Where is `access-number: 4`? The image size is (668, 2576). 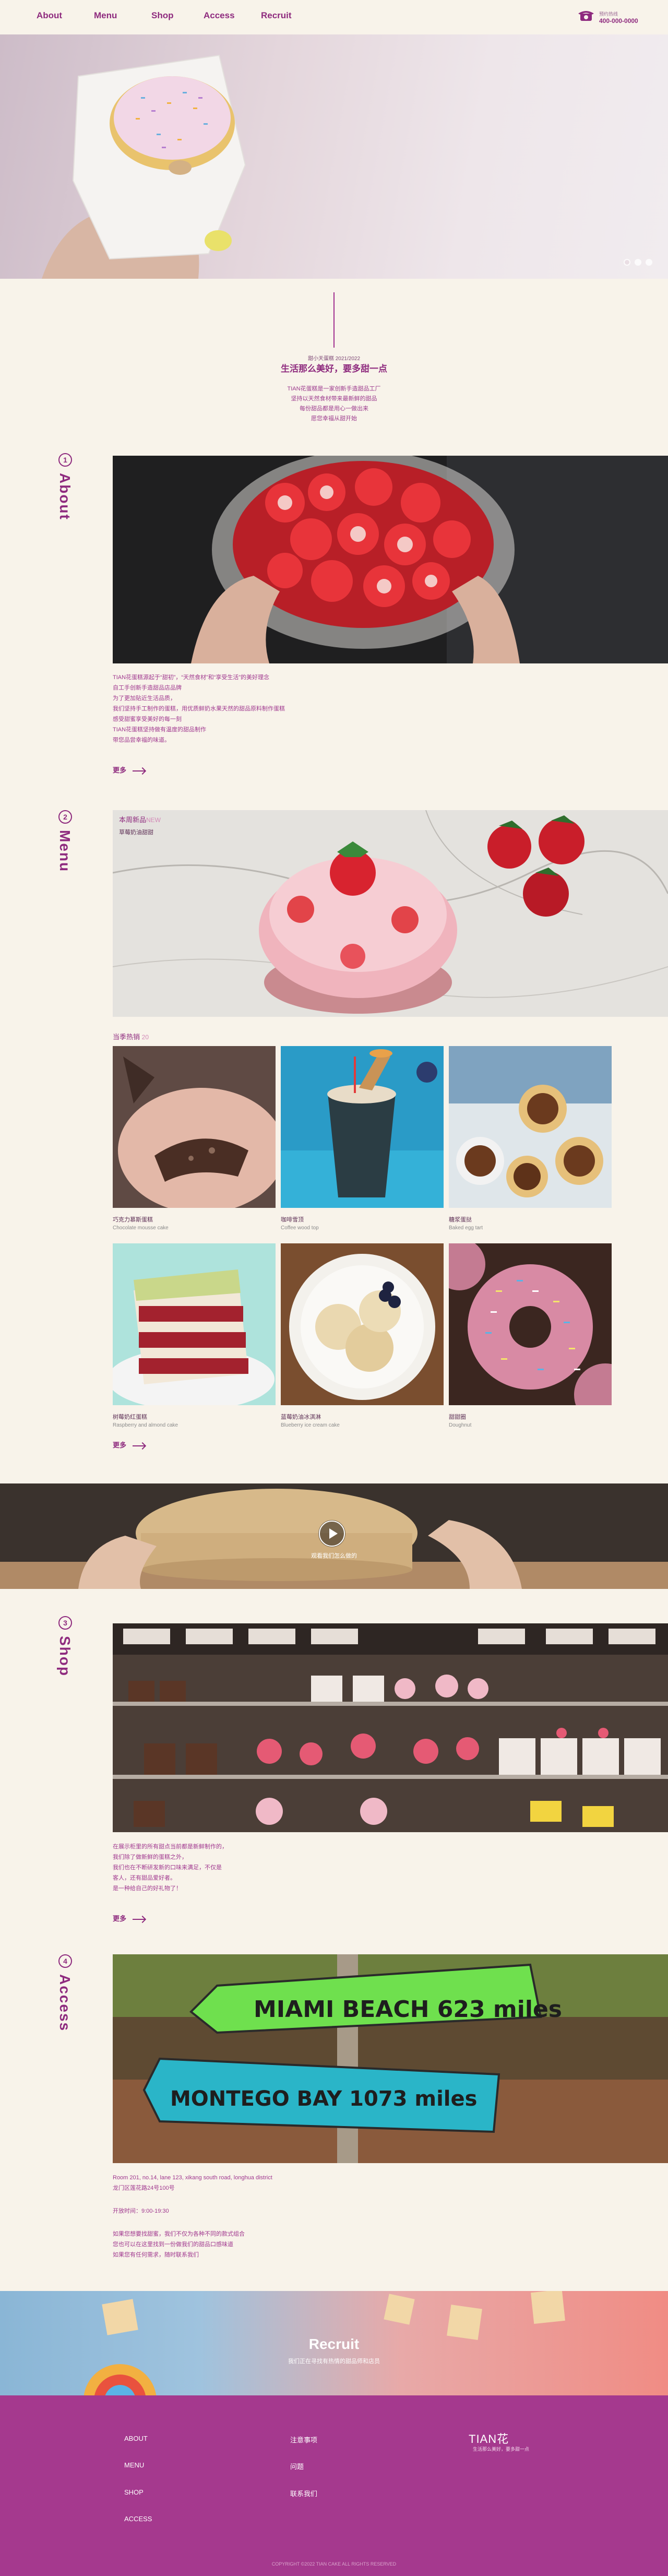
access-number: 4 is located at coordinates (65, 1961).